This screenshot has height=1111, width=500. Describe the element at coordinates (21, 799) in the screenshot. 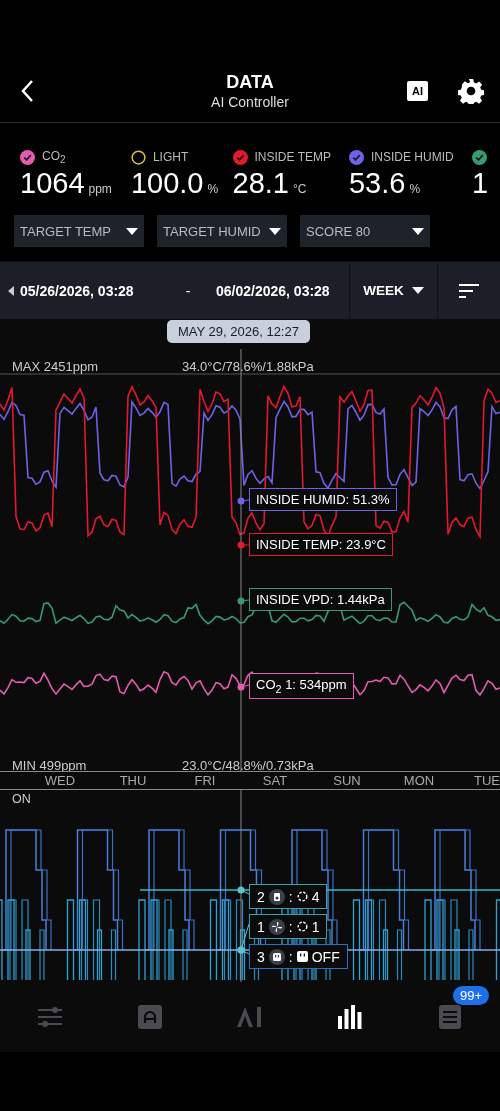

I see `on-state-label: ON` at that location.